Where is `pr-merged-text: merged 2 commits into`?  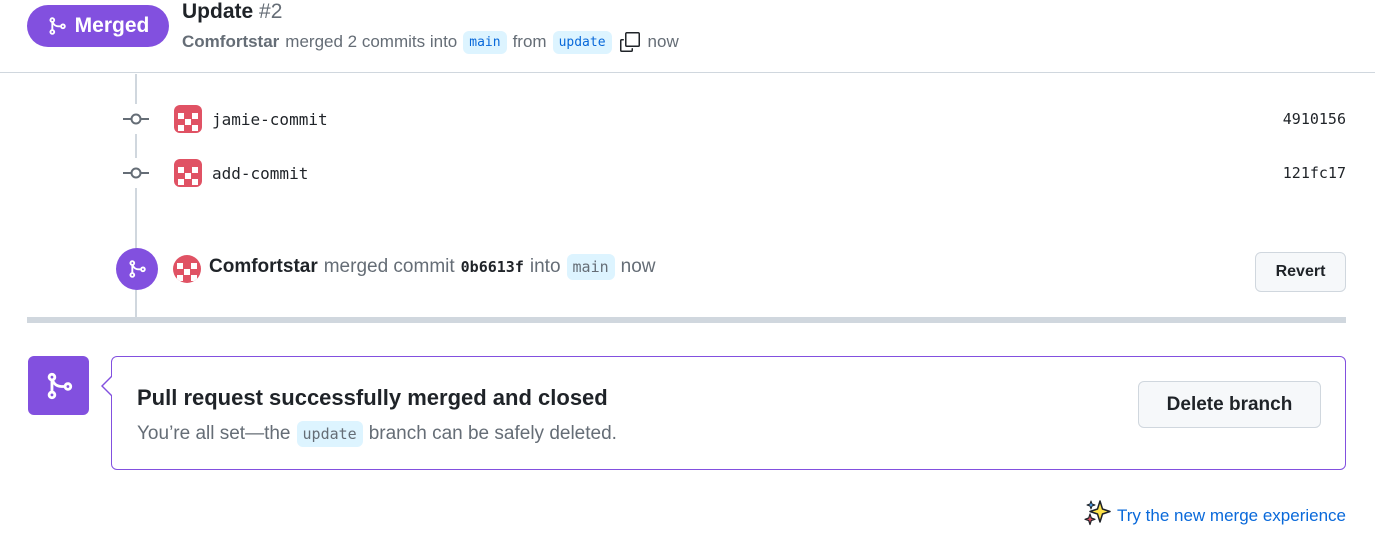
pr-merged-text: merged 2 commits into is located at coordinates (371, 41).